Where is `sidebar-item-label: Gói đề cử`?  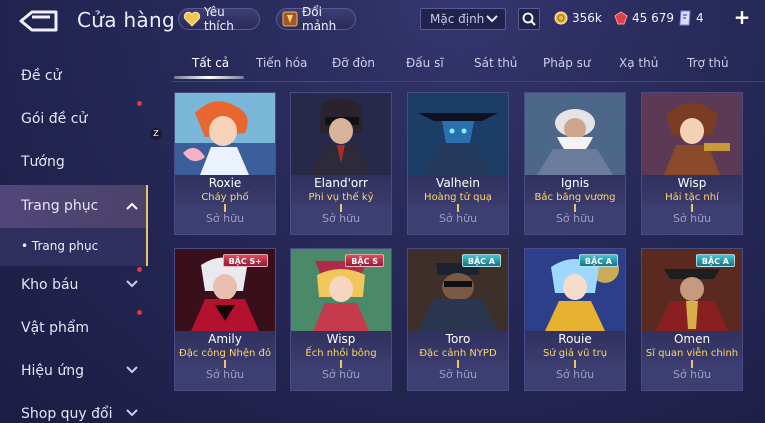
sidebar-item-label: Gói đề cử is located at coordinates (54, 119).